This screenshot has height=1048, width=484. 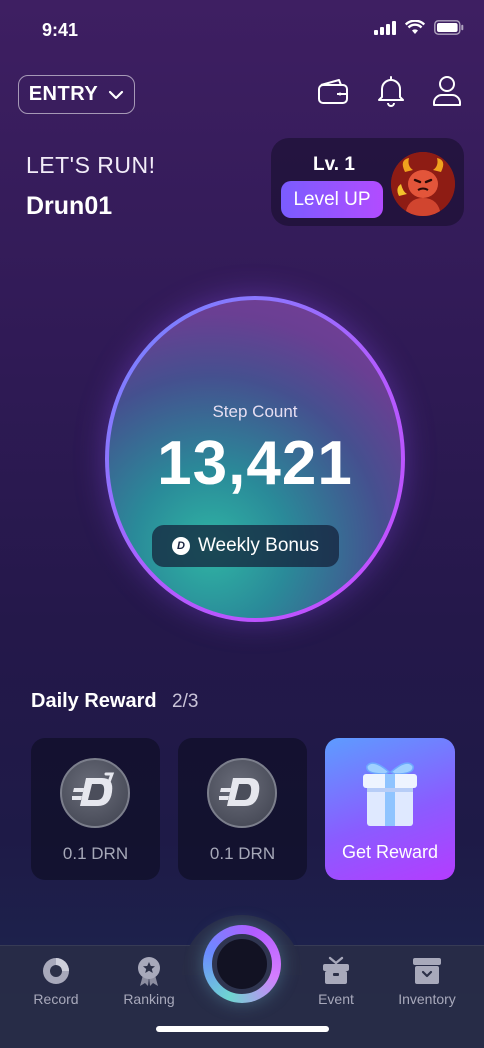 I want to click on battery-icon, so click(x=449, y=30).